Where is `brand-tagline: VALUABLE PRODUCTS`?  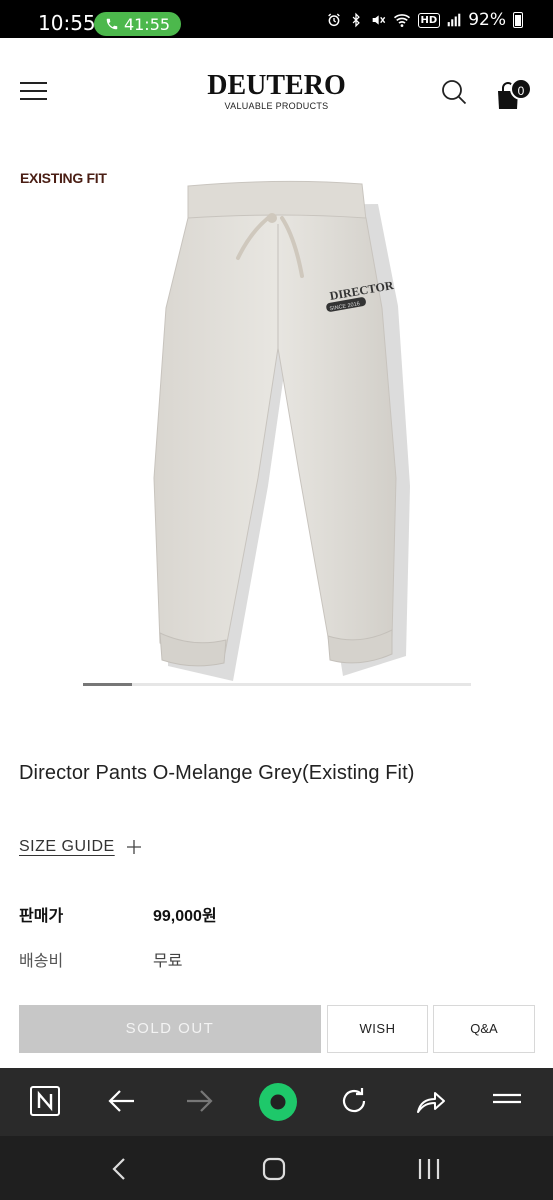
brand-tagline: VALUABLE PRODUCTS is located at coordinates (276, 106).